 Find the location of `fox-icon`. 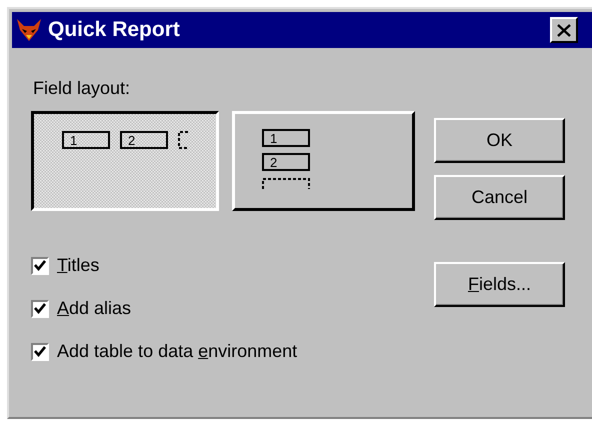

fox-icon is located at coordinates (29, 30).